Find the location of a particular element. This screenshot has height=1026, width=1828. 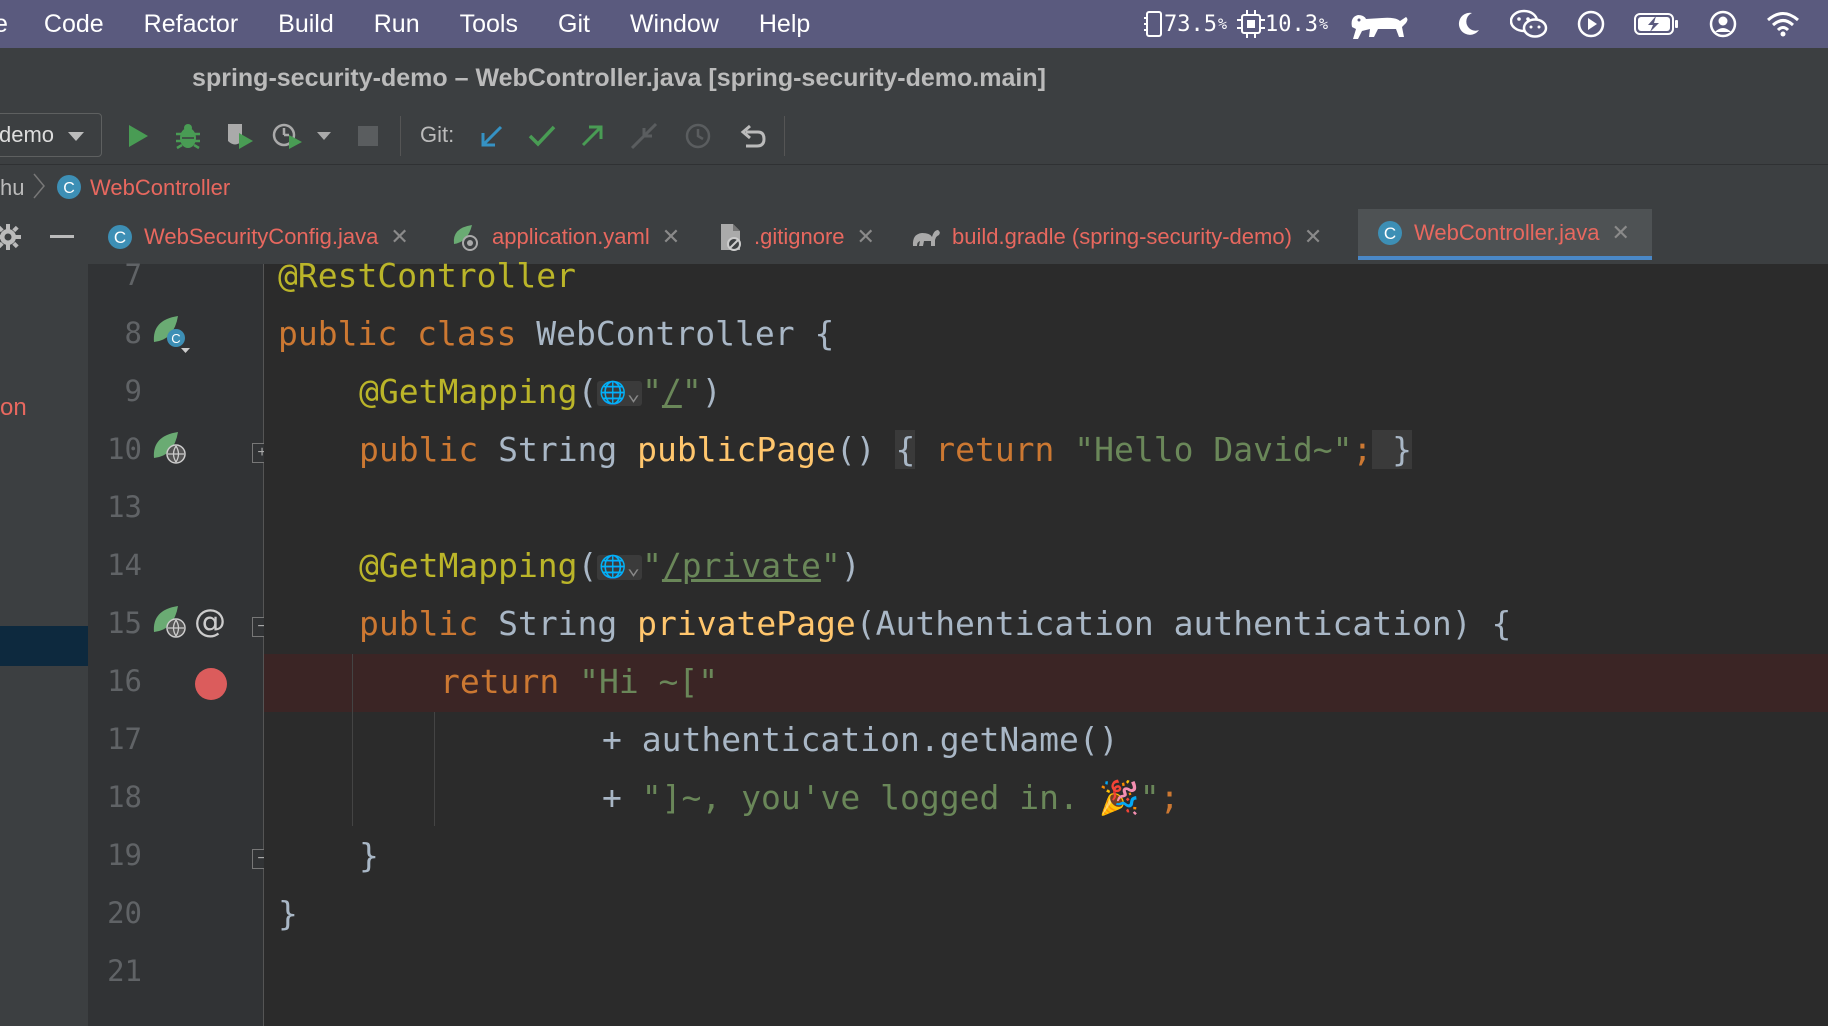

moon-icon is located at coordinates (1468, 24).